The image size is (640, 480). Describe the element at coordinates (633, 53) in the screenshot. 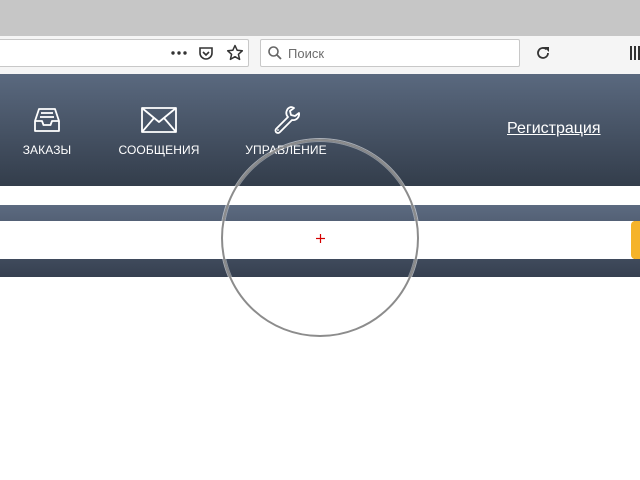

I see `library-icon` at that location.